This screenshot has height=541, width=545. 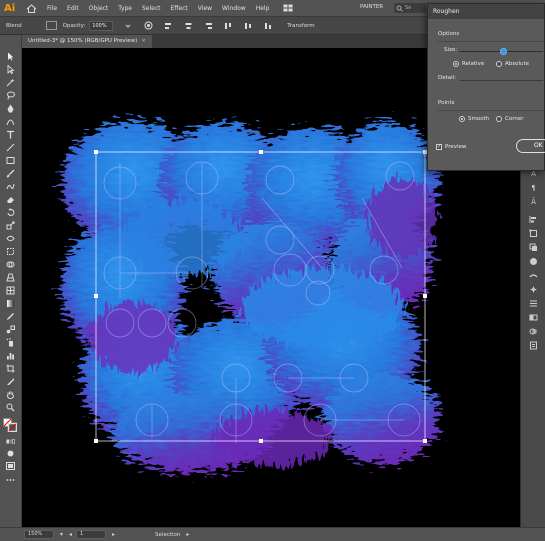 What do you see at coordinates (268, 25) in the screenshot?
I see `align-bottom-icon` at bounding box center [268, 25].